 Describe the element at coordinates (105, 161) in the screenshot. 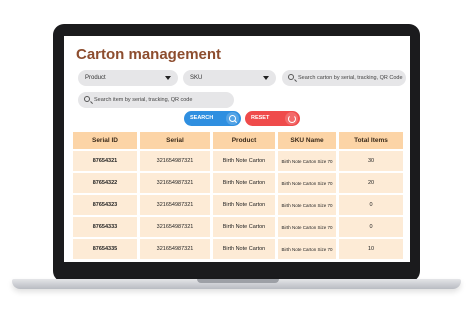

I see `cell-serial-id: 87654321` at that location.